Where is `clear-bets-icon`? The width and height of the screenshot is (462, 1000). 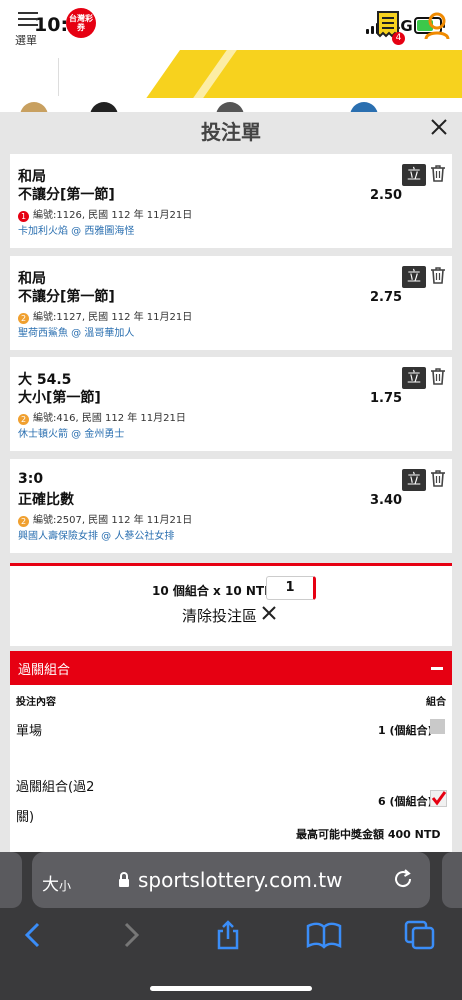 clear-bets-icon is located at coordinates (269, 613).